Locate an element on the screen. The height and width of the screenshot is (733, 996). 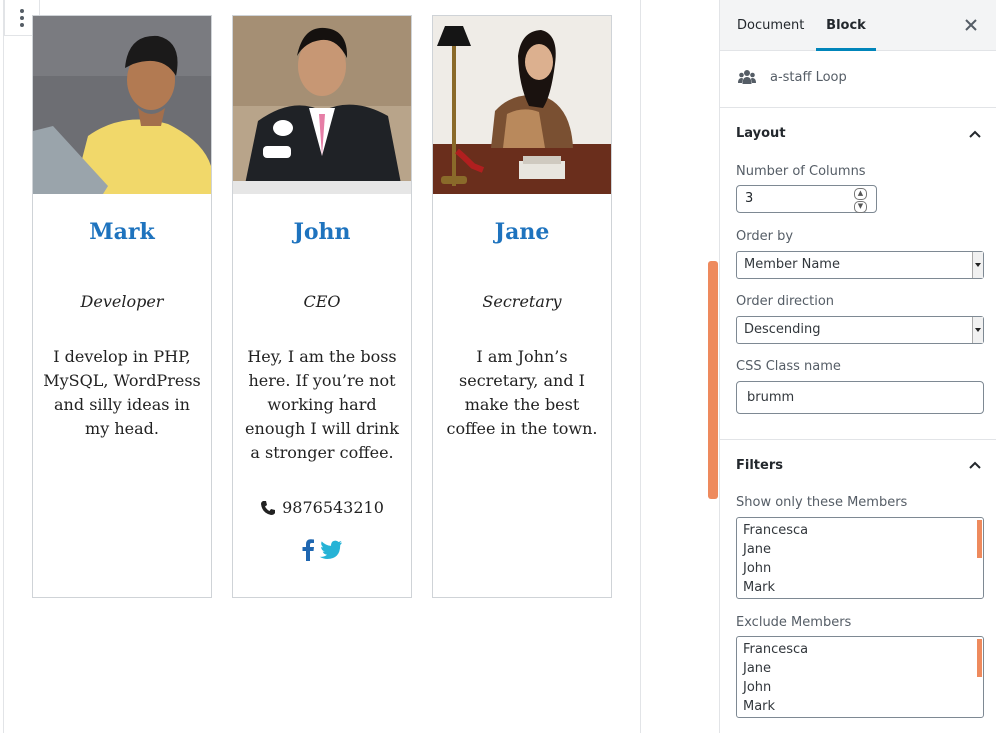
close-icon is located at coordinates (971, 25).